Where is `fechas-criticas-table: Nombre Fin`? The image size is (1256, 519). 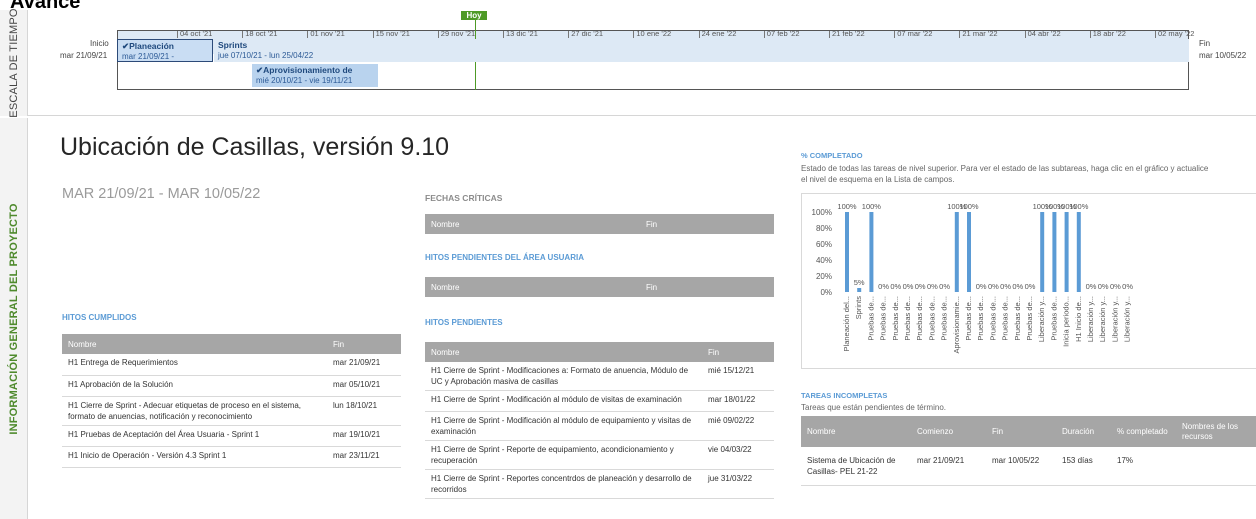
fechas-criticas-table: Nombre Fin is located at coordinates (599, 224).